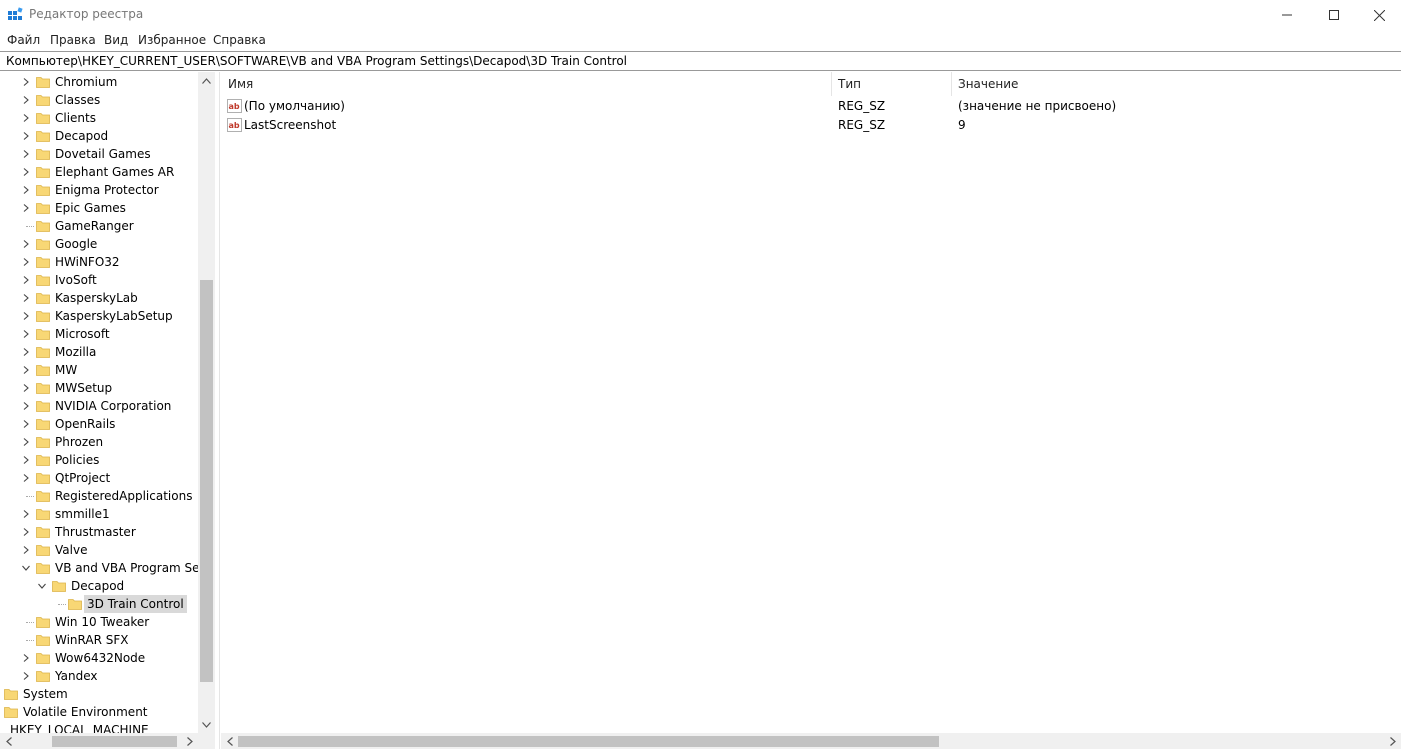 The image size is (1401, 749). Describe the element at coordinates (73, 40) in the screenshot. I see `menu-edit: Правка` at that location.